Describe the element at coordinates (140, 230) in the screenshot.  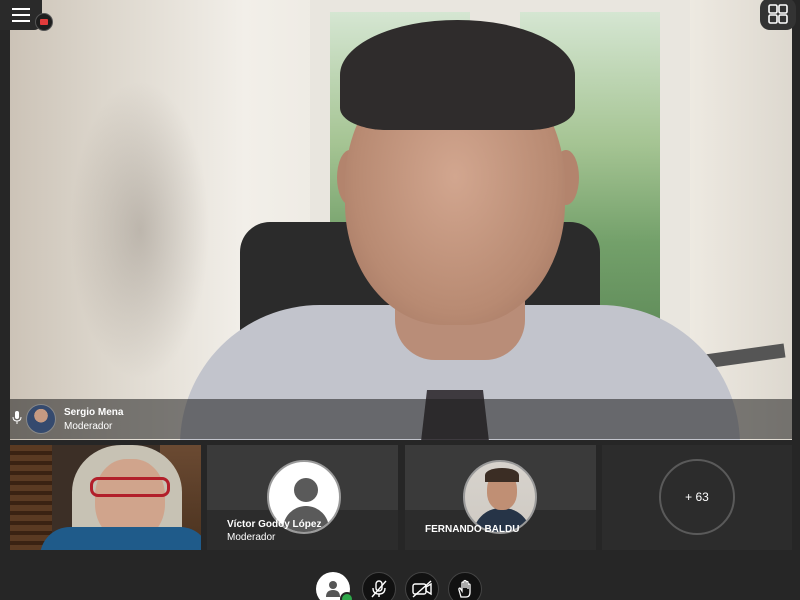
I see `wall-shadow` at that location.